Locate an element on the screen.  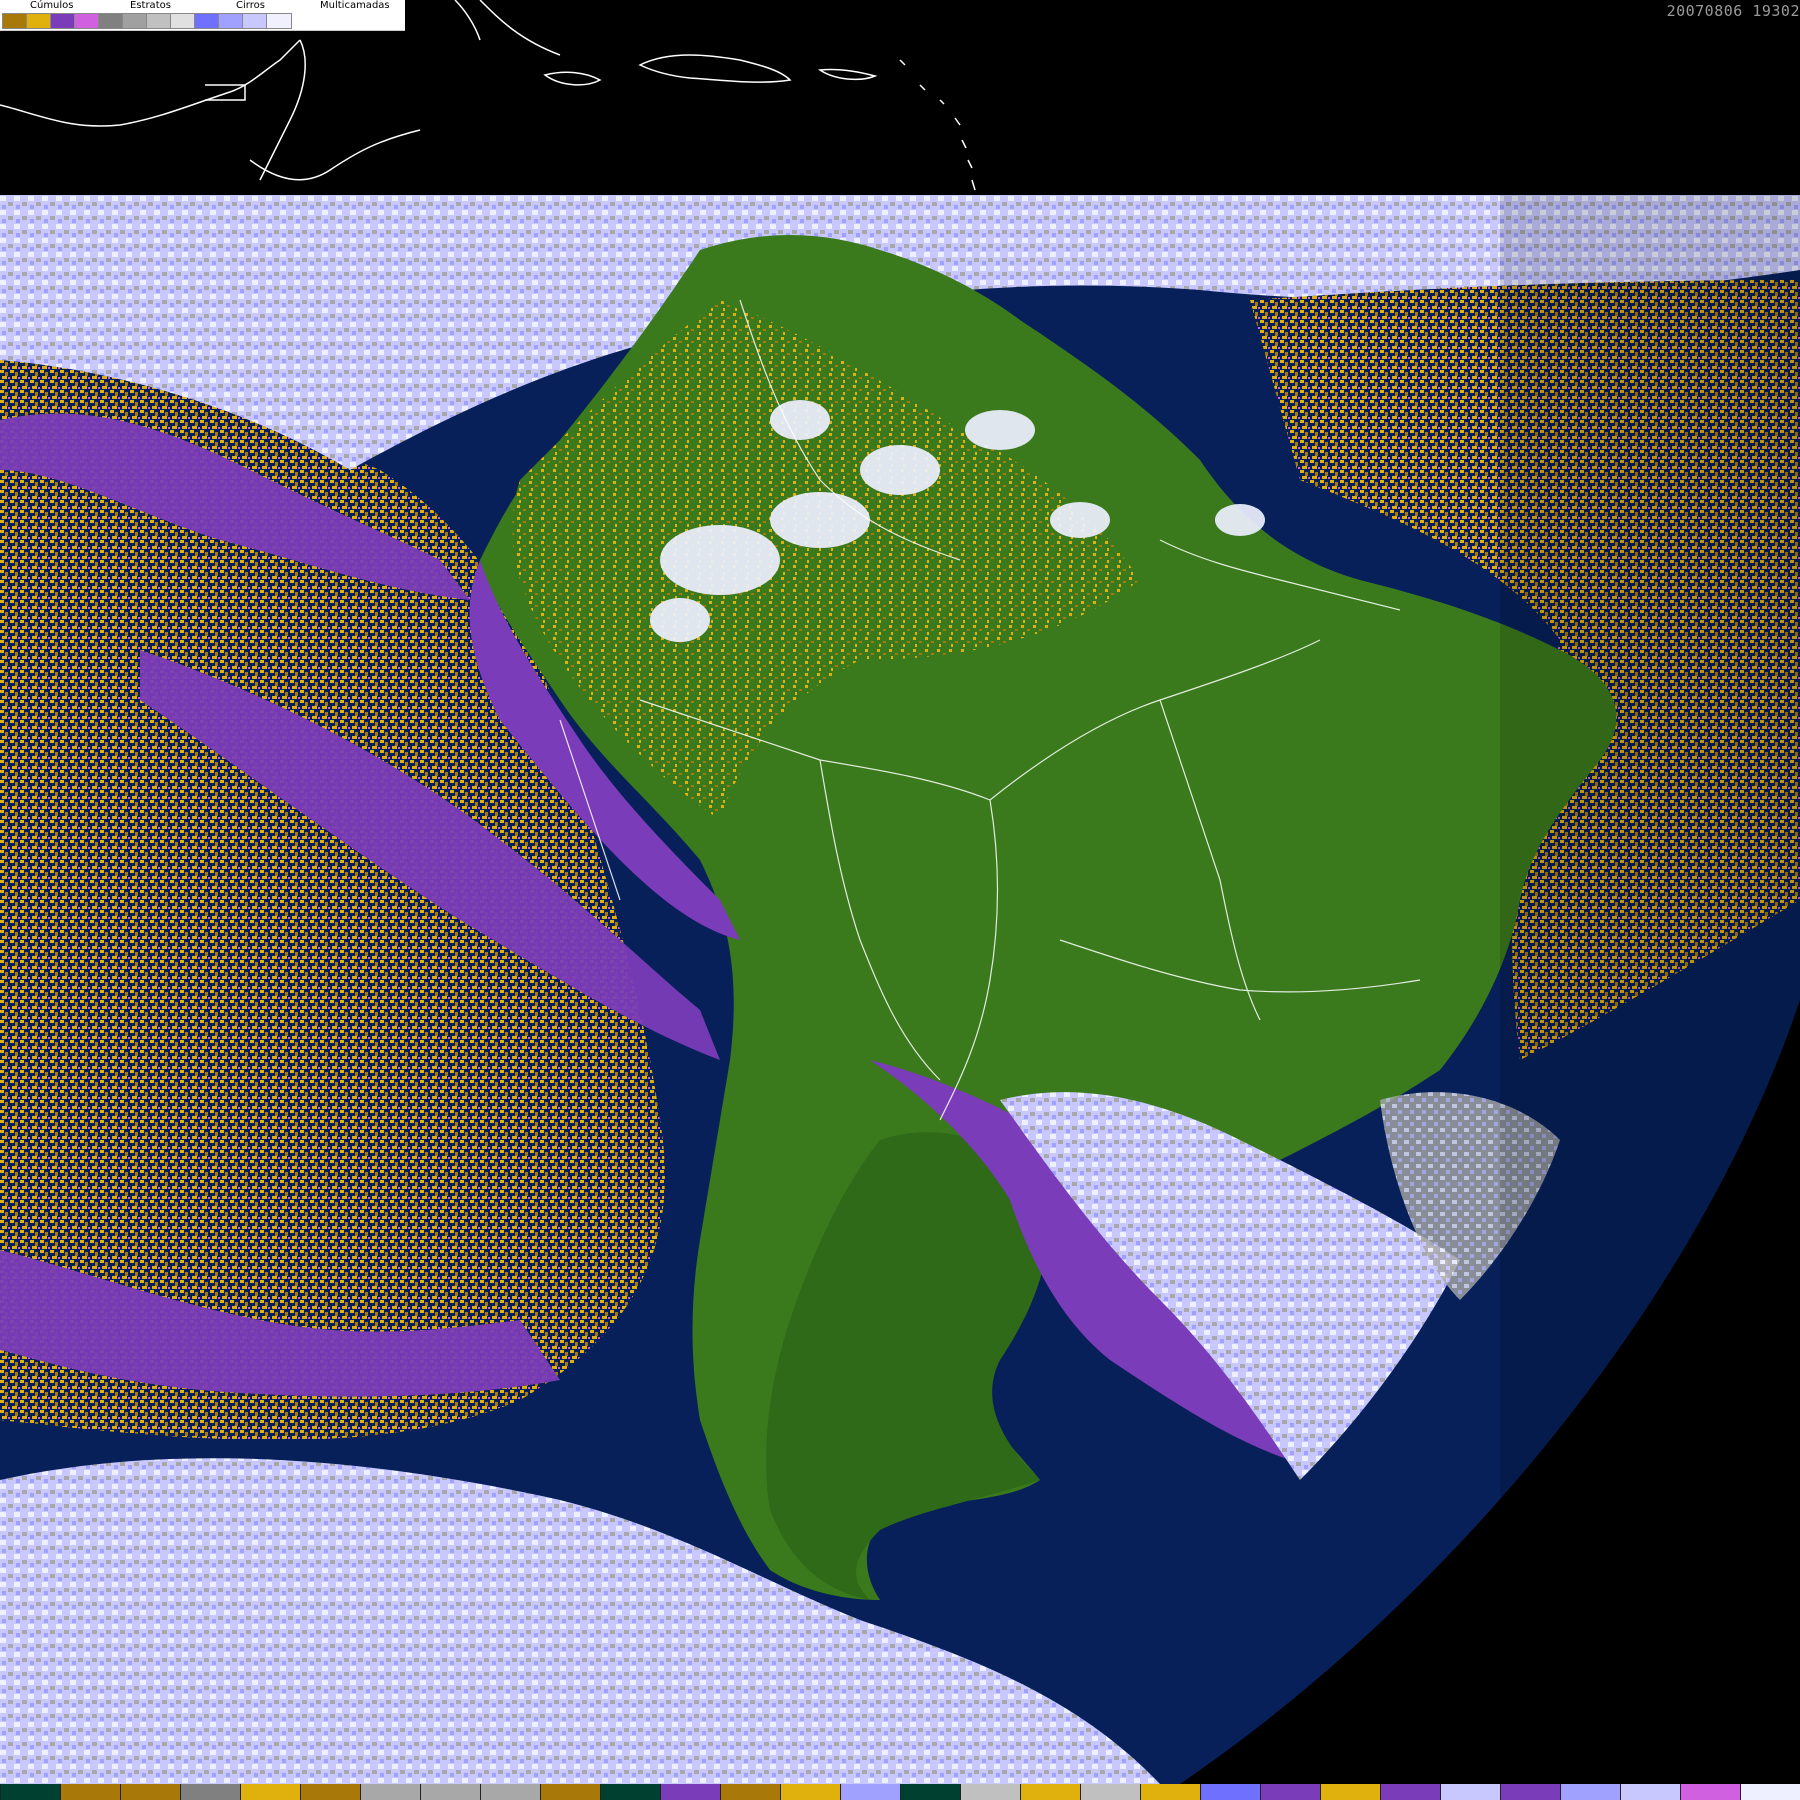
legend-label-multilayer: Multicamadas is located at coordinates (355, 5).